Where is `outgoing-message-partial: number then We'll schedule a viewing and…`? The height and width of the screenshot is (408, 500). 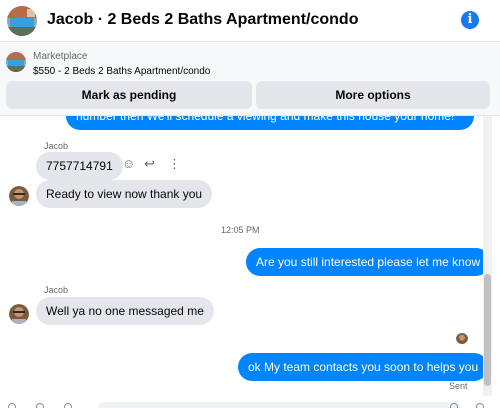 outgoing-message-partial: number then We'll schedule a viewing and… is located at coordinates (270, 123).